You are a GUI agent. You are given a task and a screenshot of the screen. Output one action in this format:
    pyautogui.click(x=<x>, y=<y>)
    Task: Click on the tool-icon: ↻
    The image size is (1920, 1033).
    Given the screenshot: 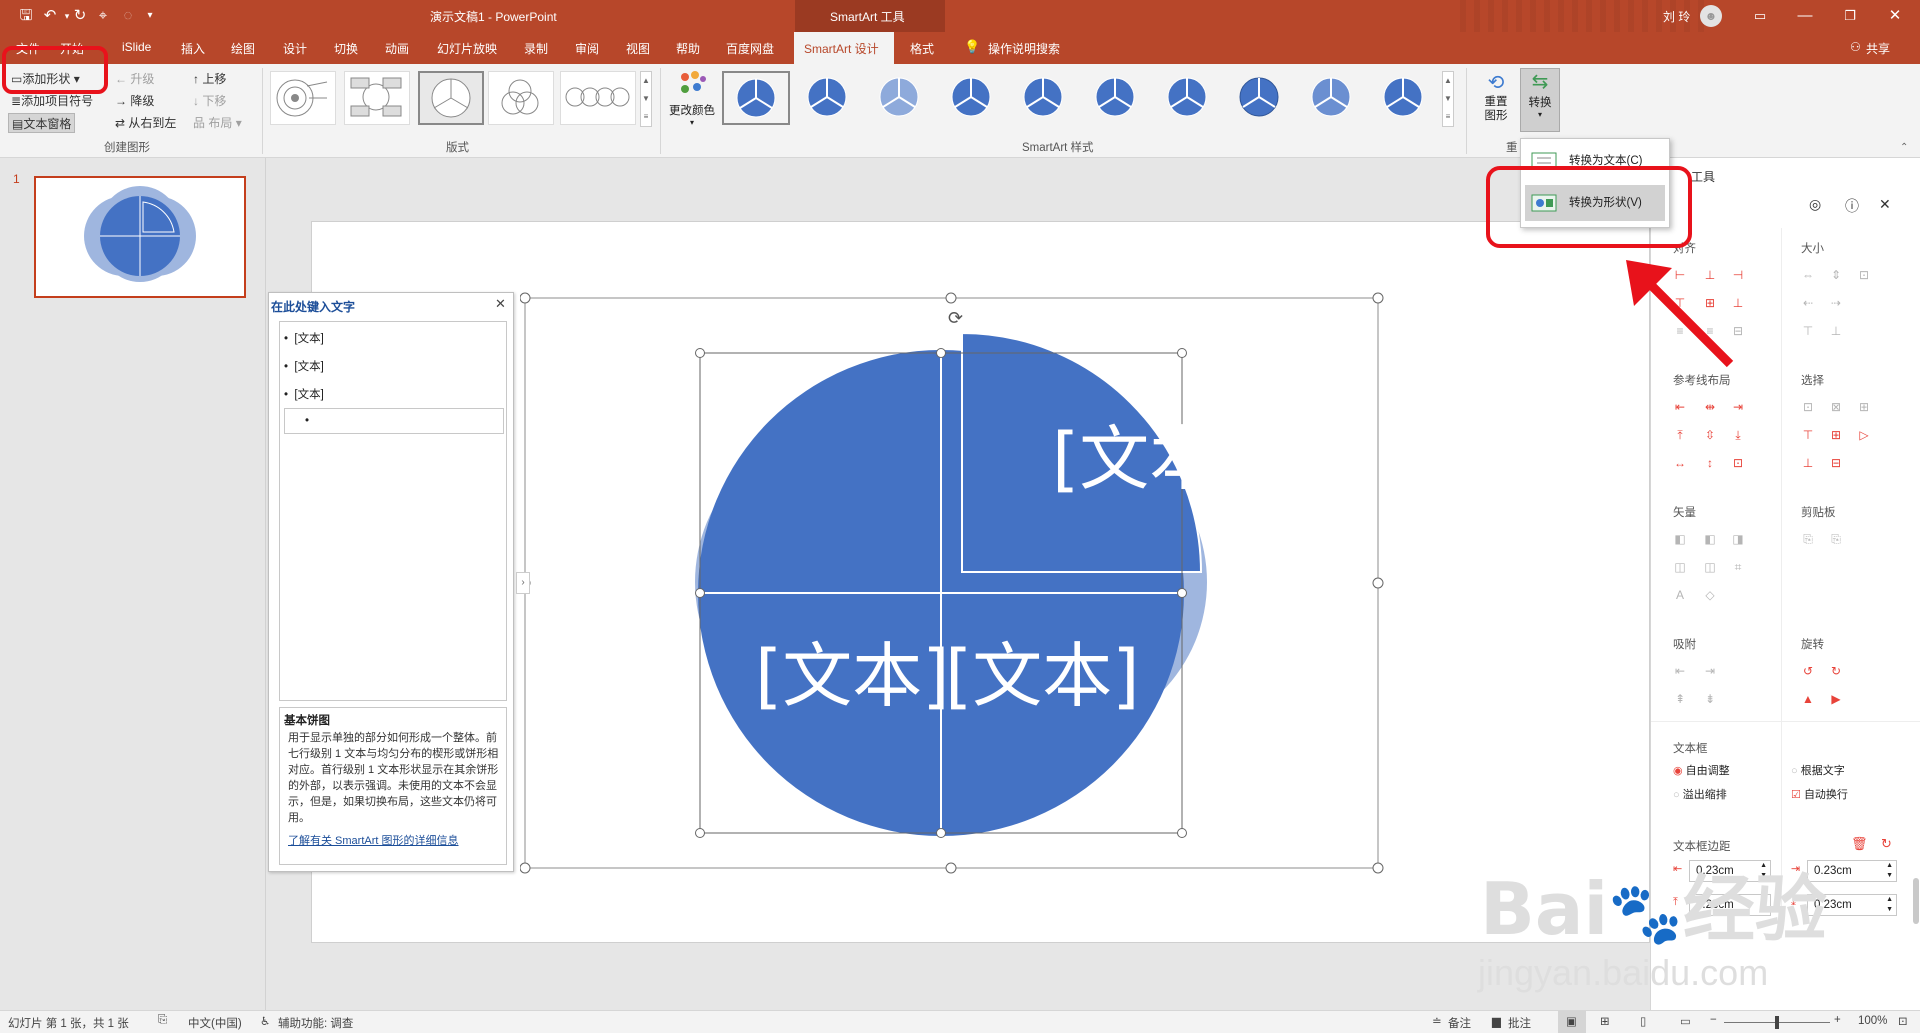 What is the action you would take?
    pyautogui.click(x=1836, y=671)
    